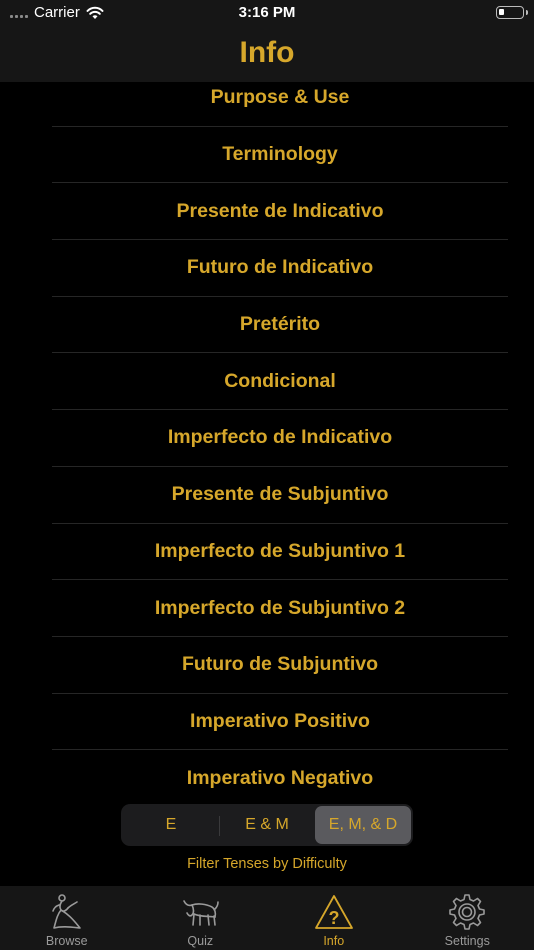 This screenshot has height=950, width=534. Describe the element at coordinates (280, 495) in the screenshot. I see `topic-presente-de-subjuntivo: Presente de Subjuntivo` at that location.